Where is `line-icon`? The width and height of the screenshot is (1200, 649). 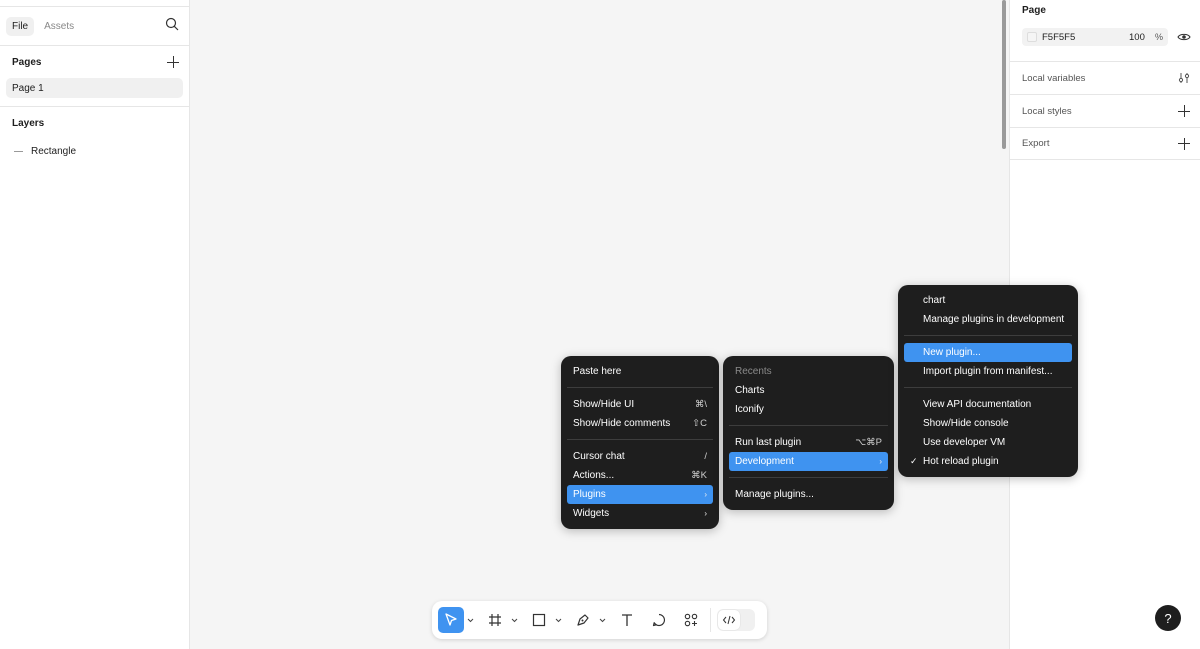 line-icon is located at coordinates (18, 151).